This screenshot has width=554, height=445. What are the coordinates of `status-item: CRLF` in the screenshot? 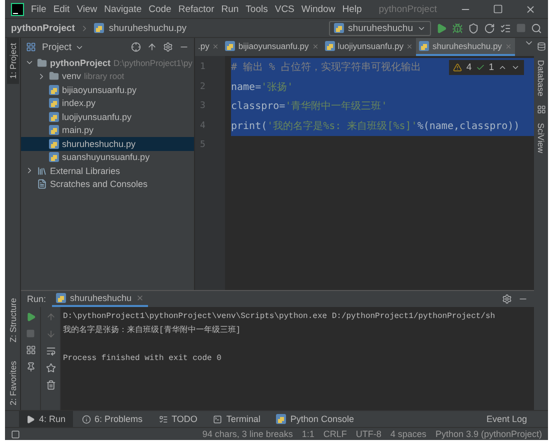 It's located at (335, 434).